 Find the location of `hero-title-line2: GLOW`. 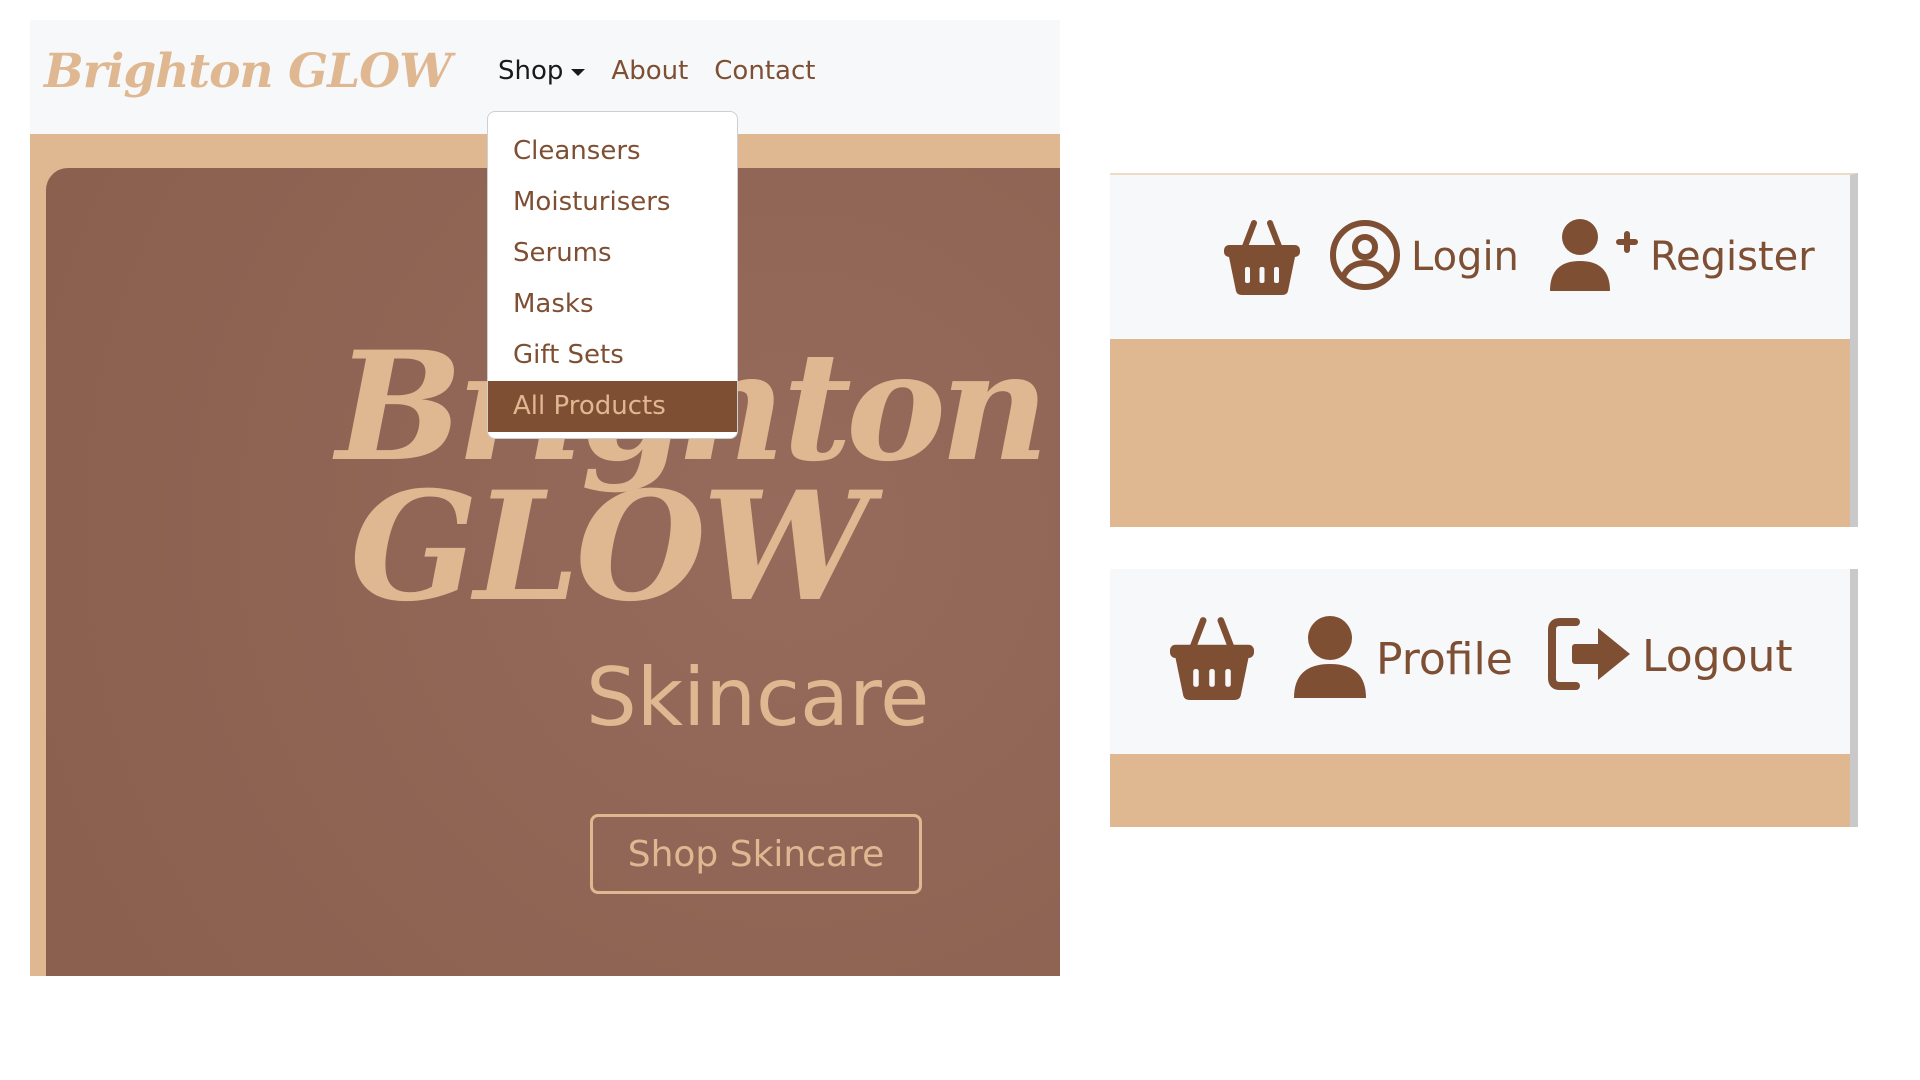

hero-title-line2: GLOW is located at coordinates (610, 546).